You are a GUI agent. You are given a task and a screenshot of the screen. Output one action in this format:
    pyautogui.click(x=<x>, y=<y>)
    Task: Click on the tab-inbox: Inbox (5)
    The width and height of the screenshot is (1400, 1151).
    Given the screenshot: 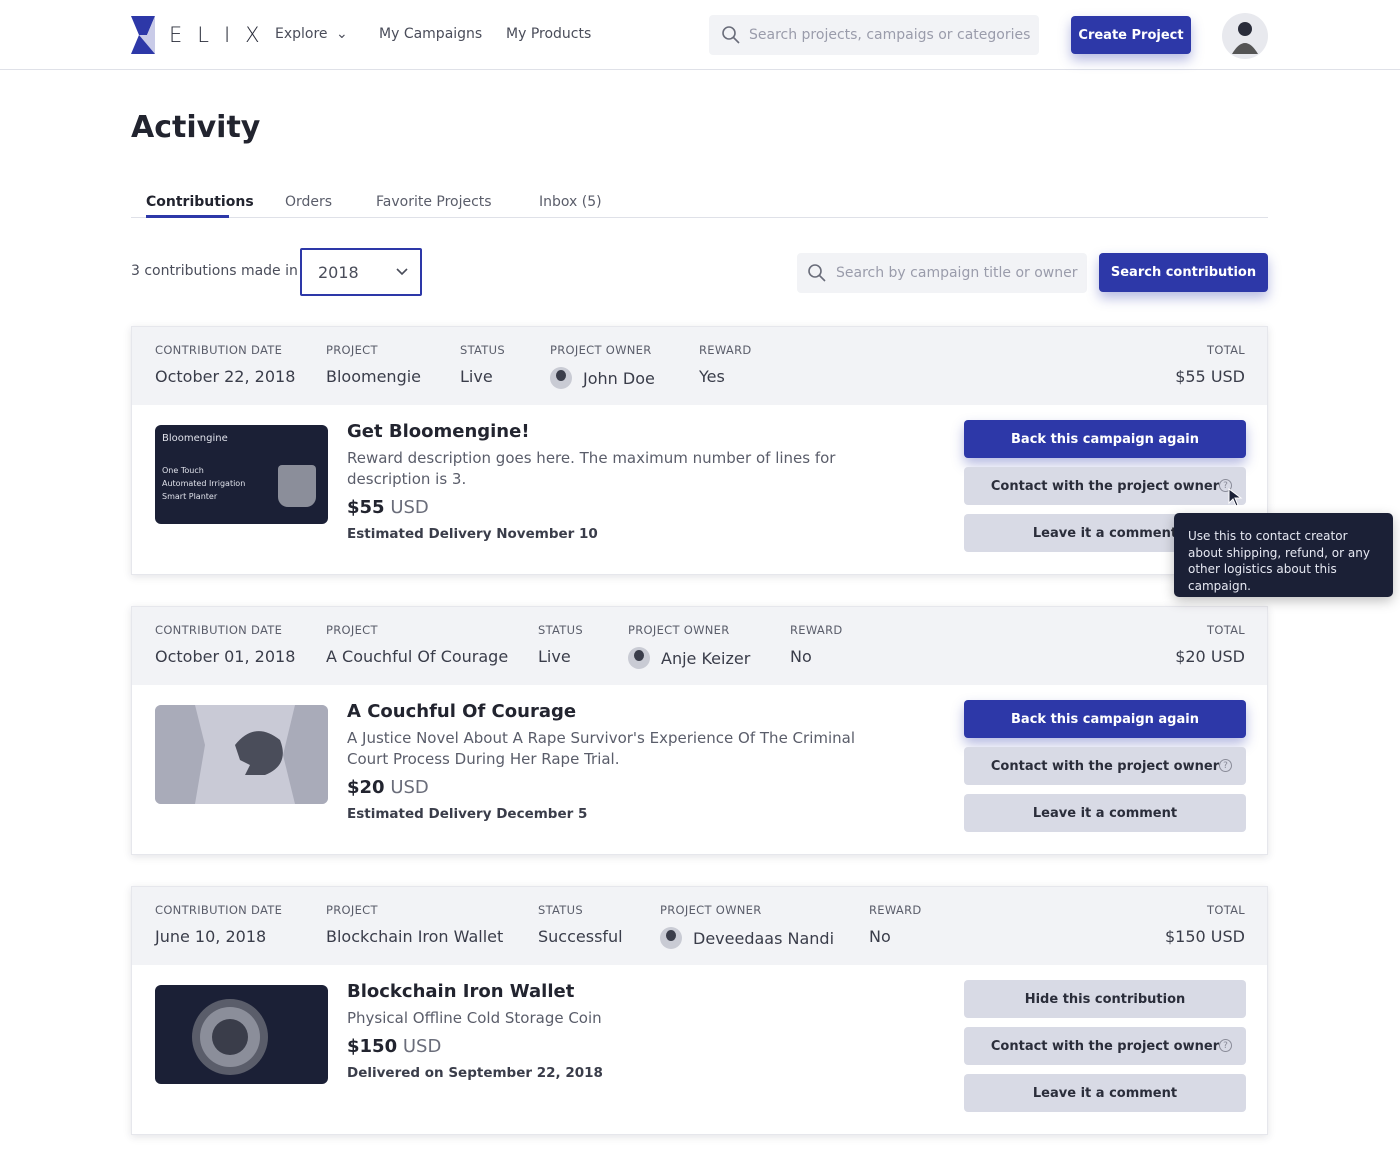 What is the action you would take?
    pyautogui.click(x=570, y=202)
    